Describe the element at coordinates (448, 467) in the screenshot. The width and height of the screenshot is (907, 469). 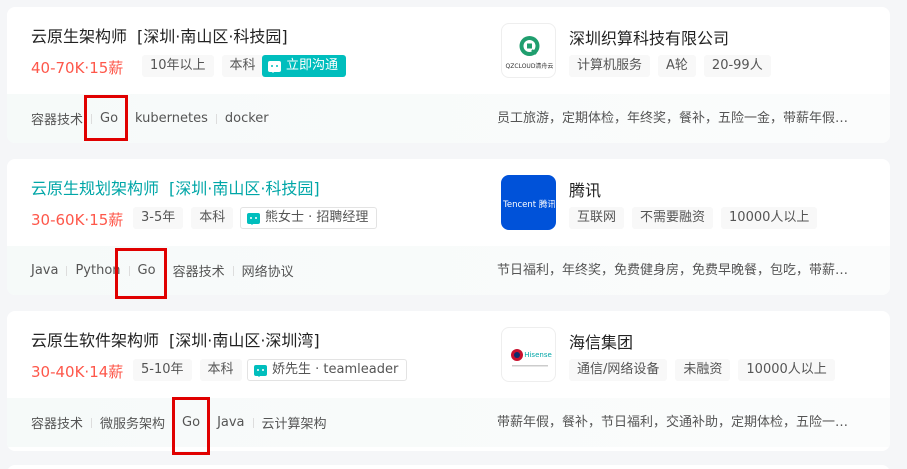
I see `job-card` at that location.